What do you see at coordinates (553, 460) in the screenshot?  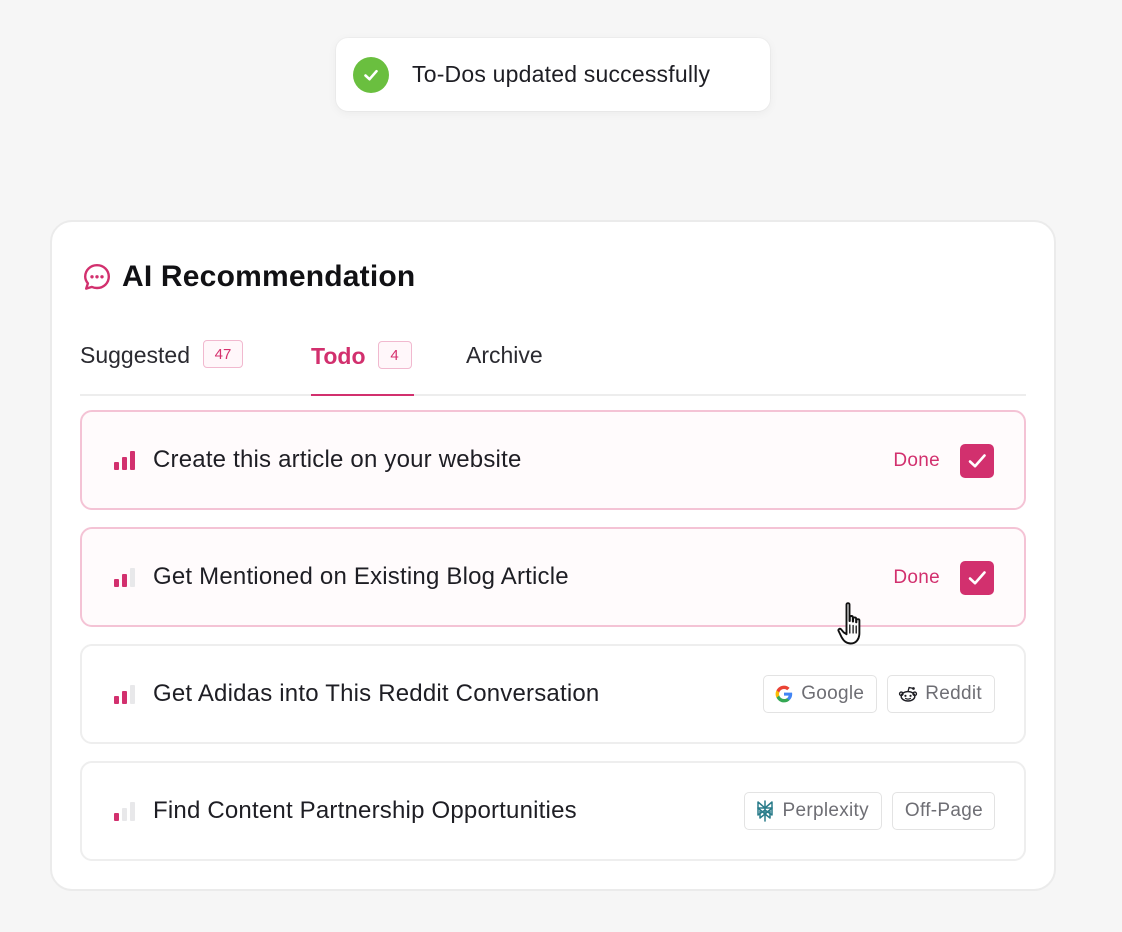 I see `todo-item: Create this article on your website Done` at bounding box center [553, 460].